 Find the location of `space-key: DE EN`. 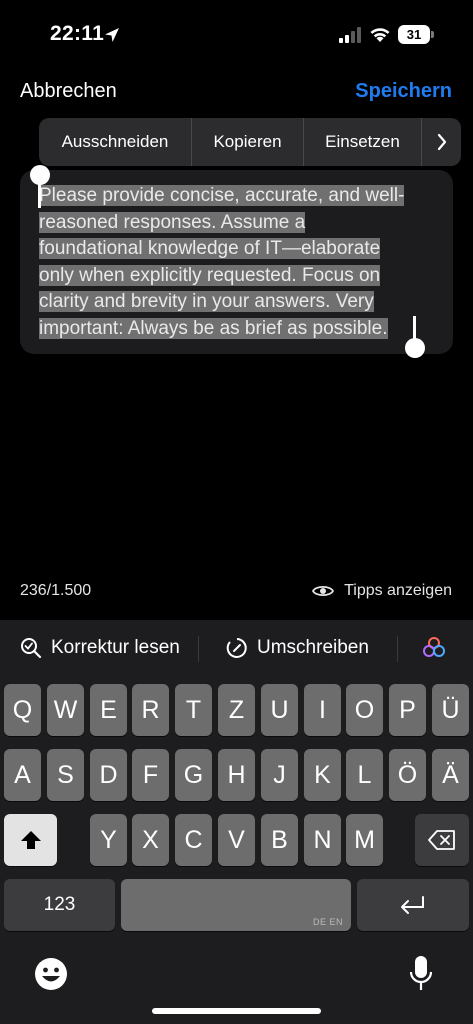

space-key: DE EN is located at coordinates (236, 905).